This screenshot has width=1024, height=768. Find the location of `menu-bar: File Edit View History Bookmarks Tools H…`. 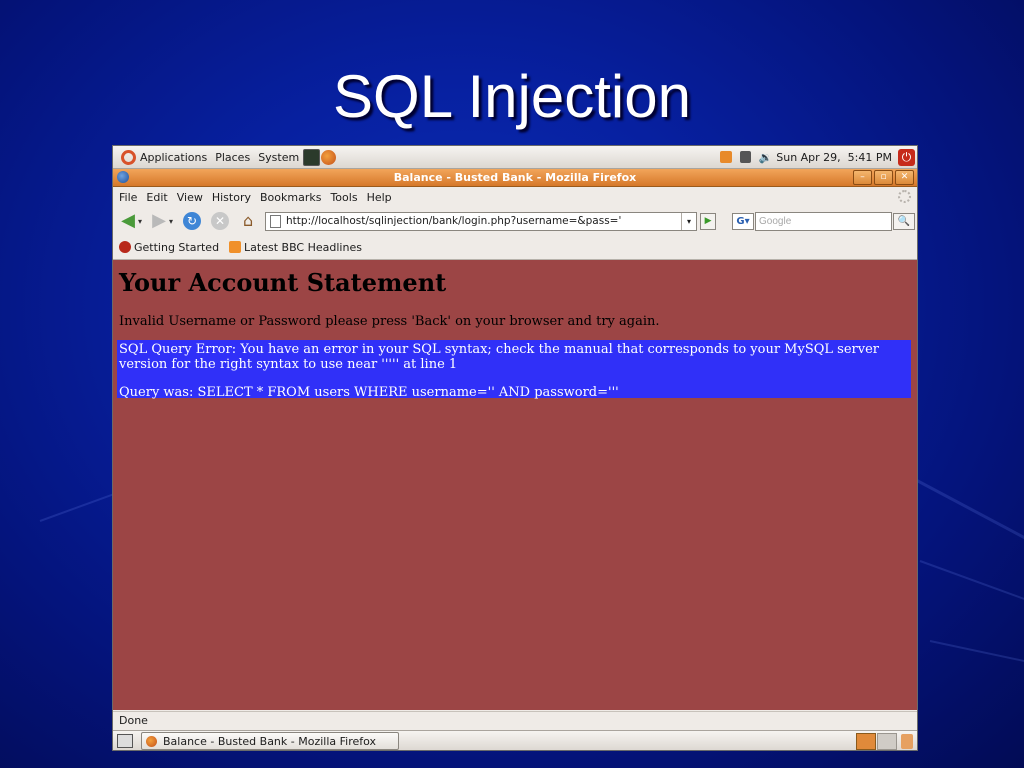

menu-bar: File Edit View History Bookmarks Tools H… is located at coordinates (515, 197).